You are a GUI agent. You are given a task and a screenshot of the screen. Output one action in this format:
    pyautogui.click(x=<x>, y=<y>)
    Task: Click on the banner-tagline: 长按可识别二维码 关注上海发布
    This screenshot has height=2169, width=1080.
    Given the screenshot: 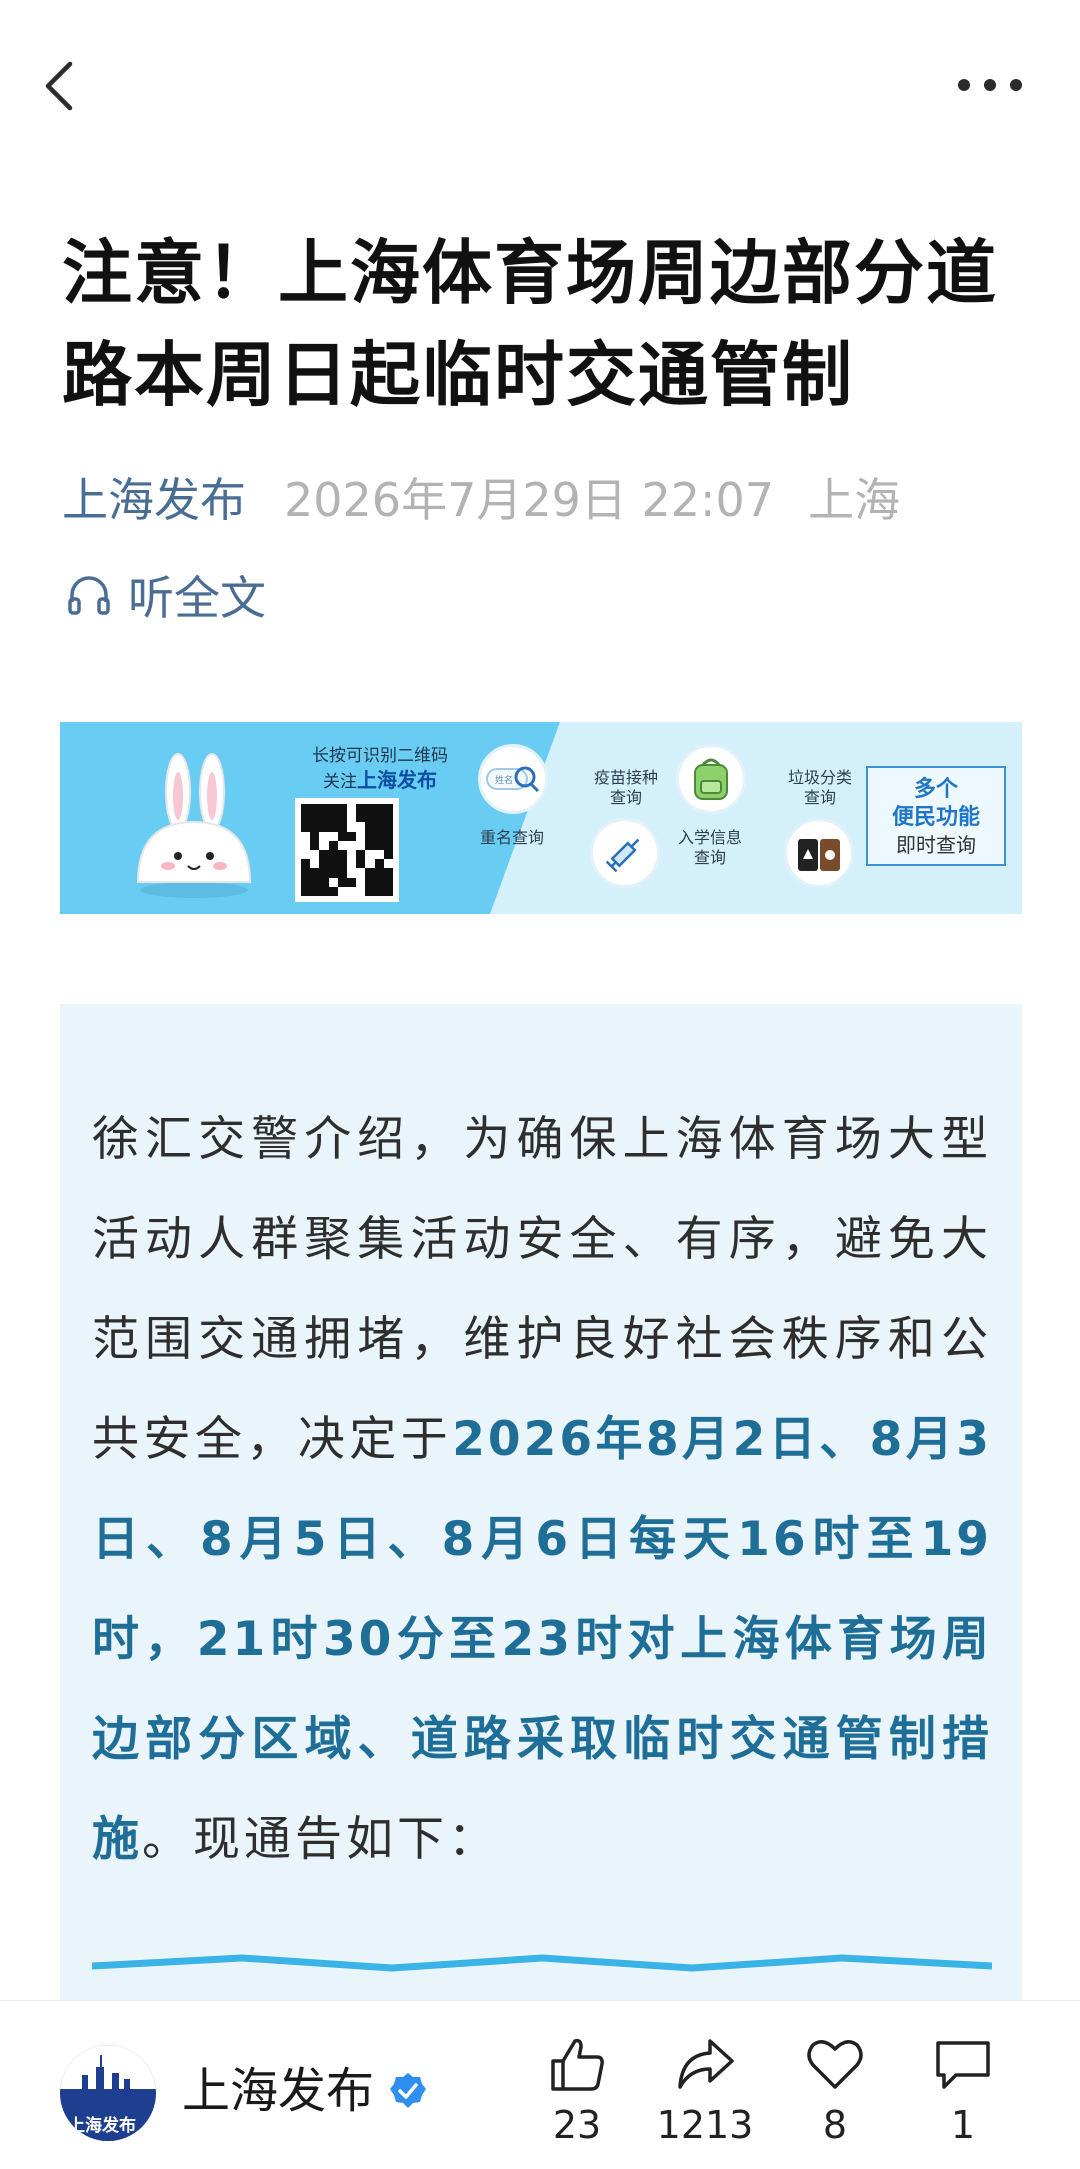 What is the action you would take?
    pyautogui.click(x=380, y=769)
    